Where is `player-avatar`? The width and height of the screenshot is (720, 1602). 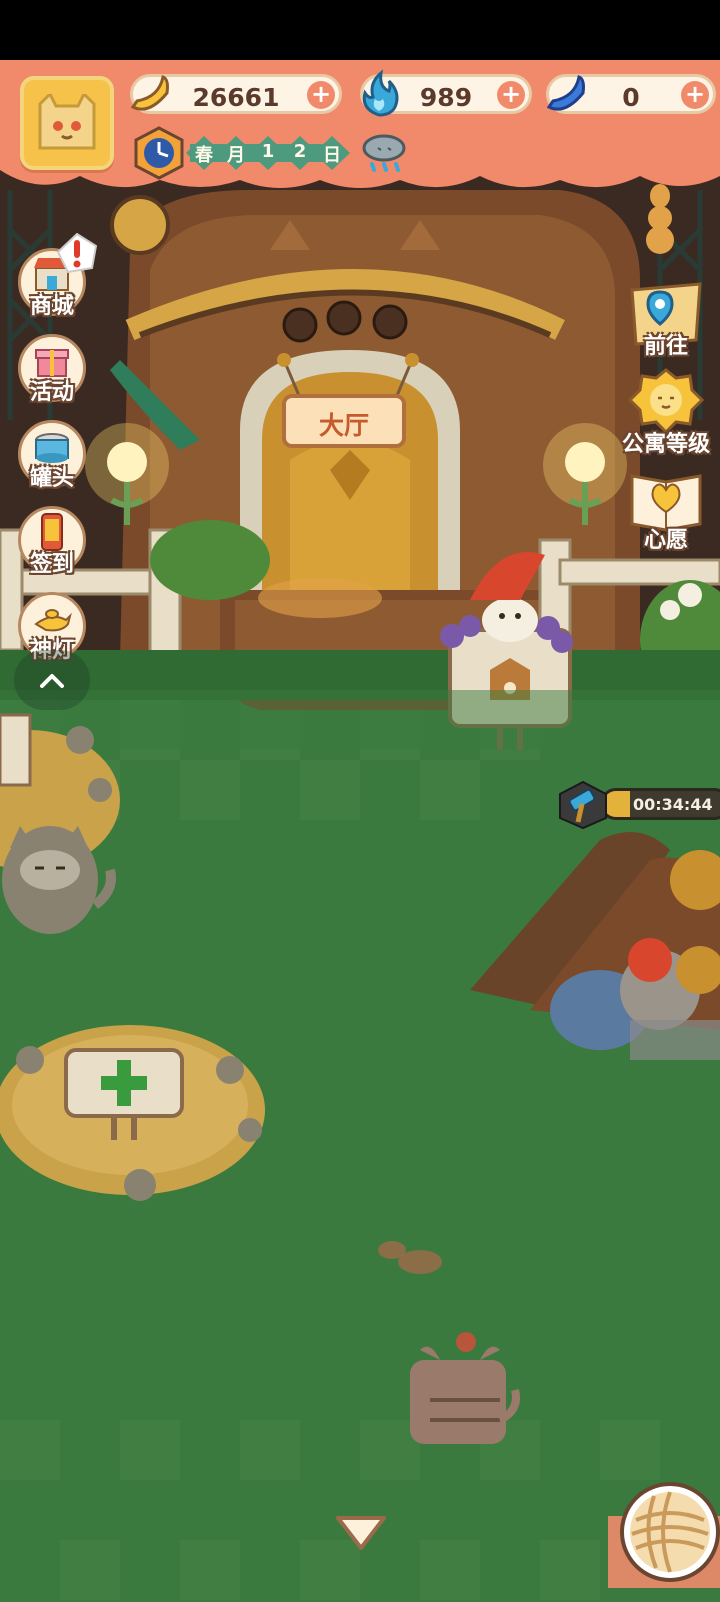
player-avatar is located at coordinates (67, 123).